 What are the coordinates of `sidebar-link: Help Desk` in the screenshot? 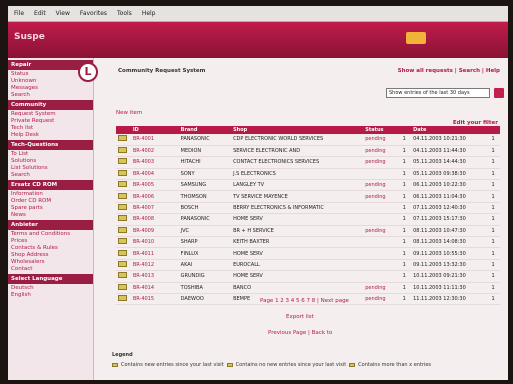 It's located at (50, 134).